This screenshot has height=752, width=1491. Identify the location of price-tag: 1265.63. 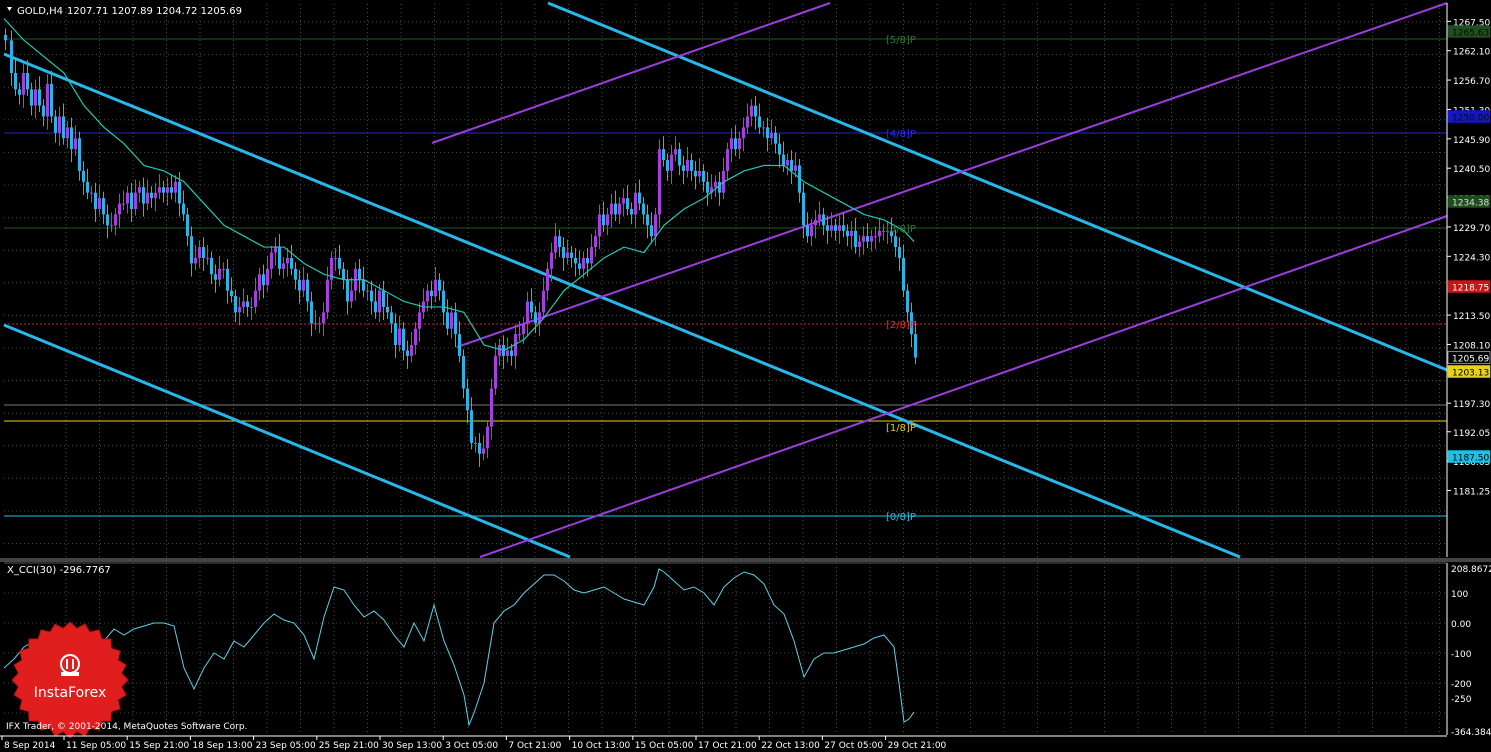
(1469, 31).